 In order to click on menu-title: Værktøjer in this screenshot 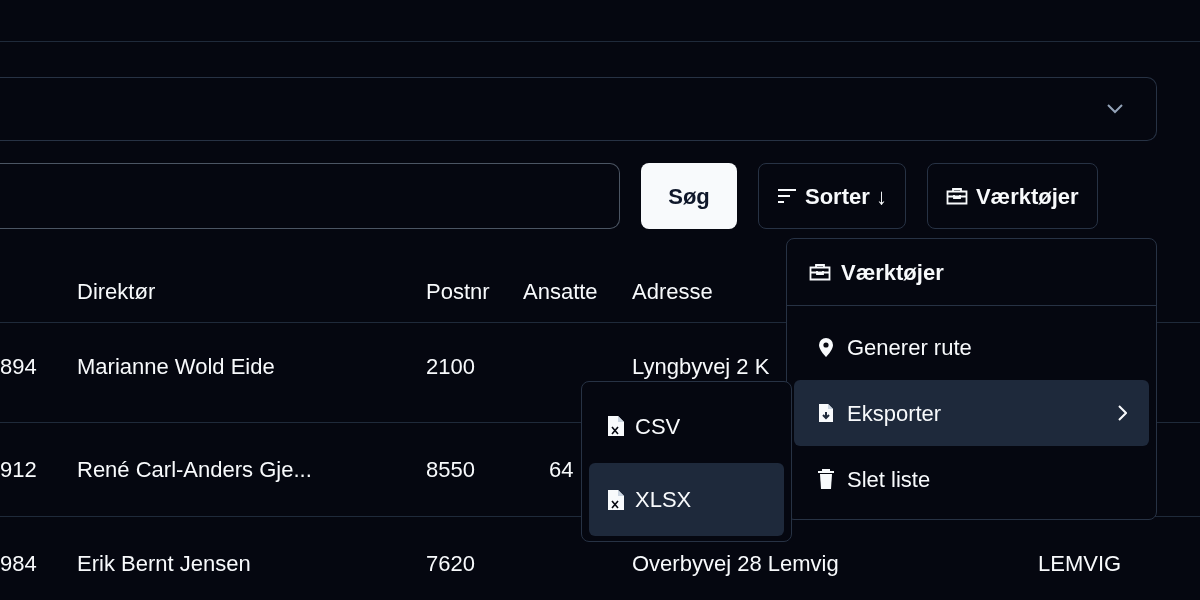, I will do `click(892, 272)`.